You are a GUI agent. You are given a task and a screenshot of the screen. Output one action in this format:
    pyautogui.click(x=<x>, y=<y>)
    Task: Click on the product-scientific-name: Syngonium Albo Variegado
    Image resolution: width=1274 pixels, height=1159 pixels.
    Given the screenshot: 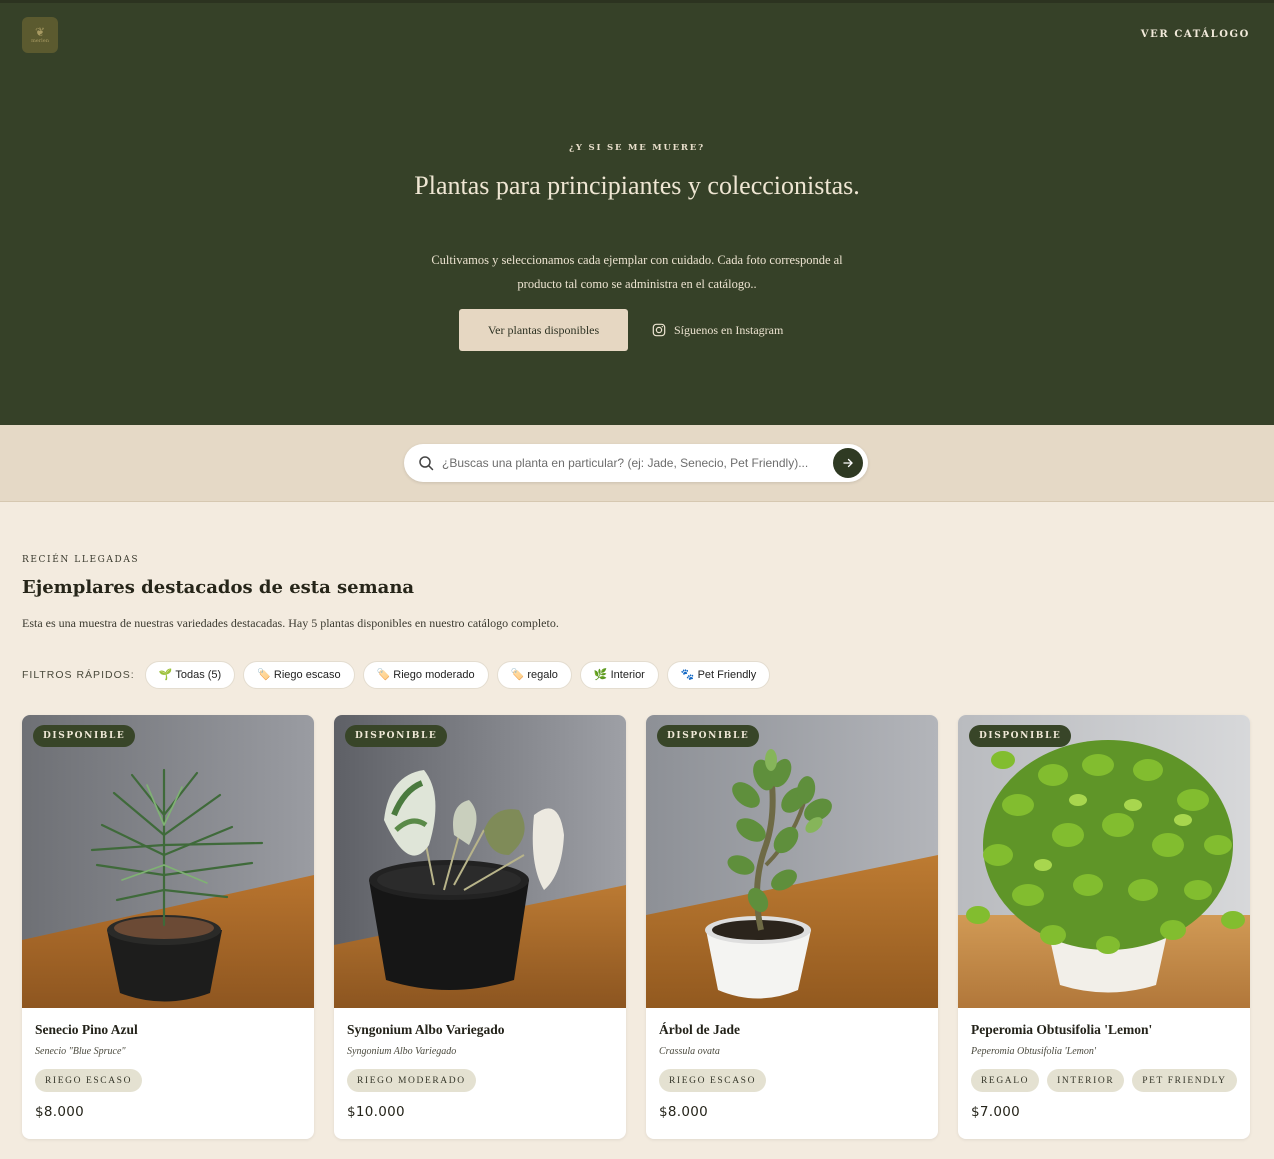 What is the action you would take?
    pyautogui.click(x=402, y=1051)
    